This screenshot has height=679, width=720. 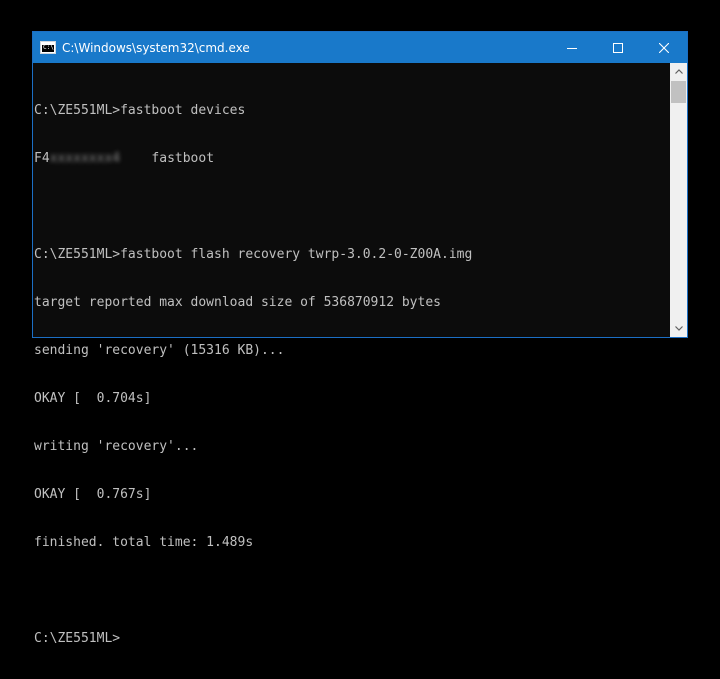 I want to click on maximize-icon, so click(x=618, y=47).